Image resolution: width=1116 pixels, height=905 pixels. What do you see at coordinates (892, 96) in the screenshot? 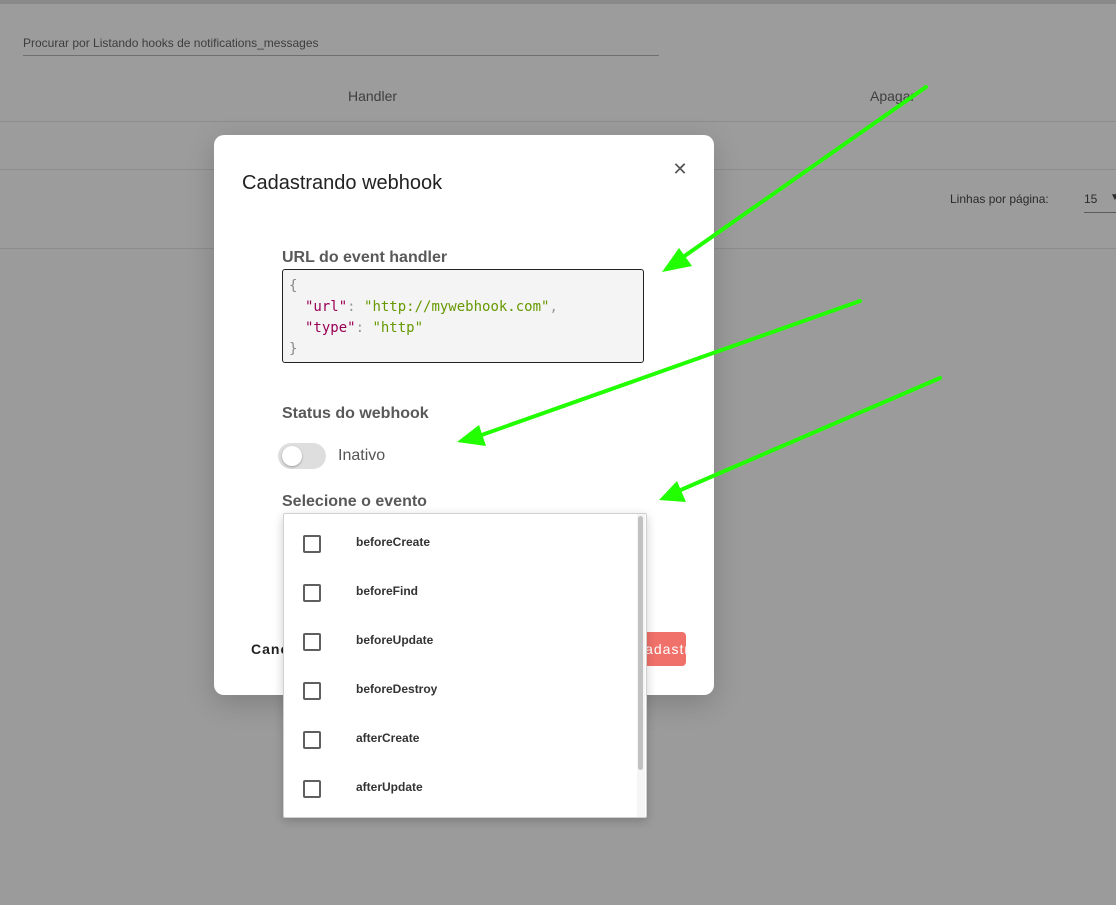
I see `column-header-apagar: Apagar` at bounding box center [892, 96].